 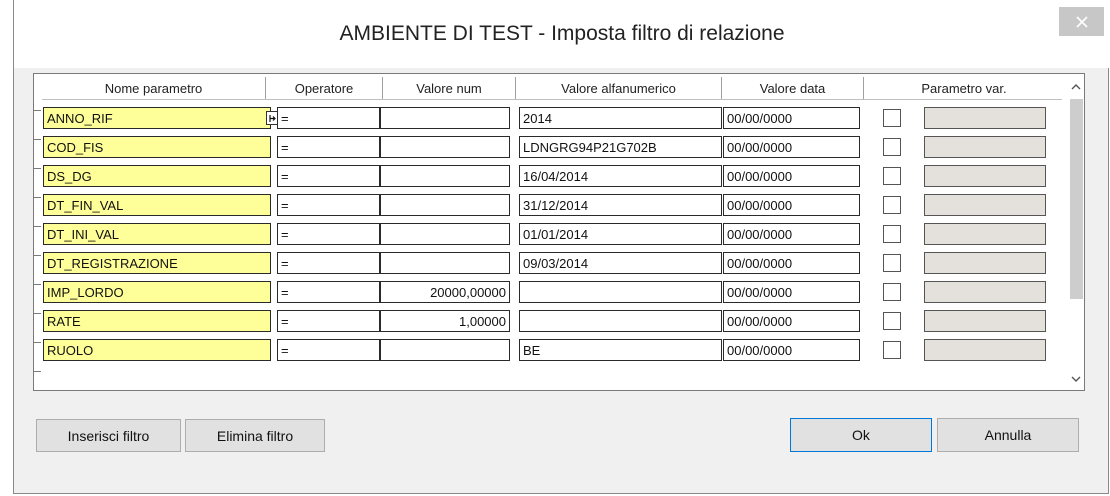 What do you see at coordinates (445, 321) in the screenshot?
I see `numeric-value-field: 1,00000` at bounding box center [445, 321].